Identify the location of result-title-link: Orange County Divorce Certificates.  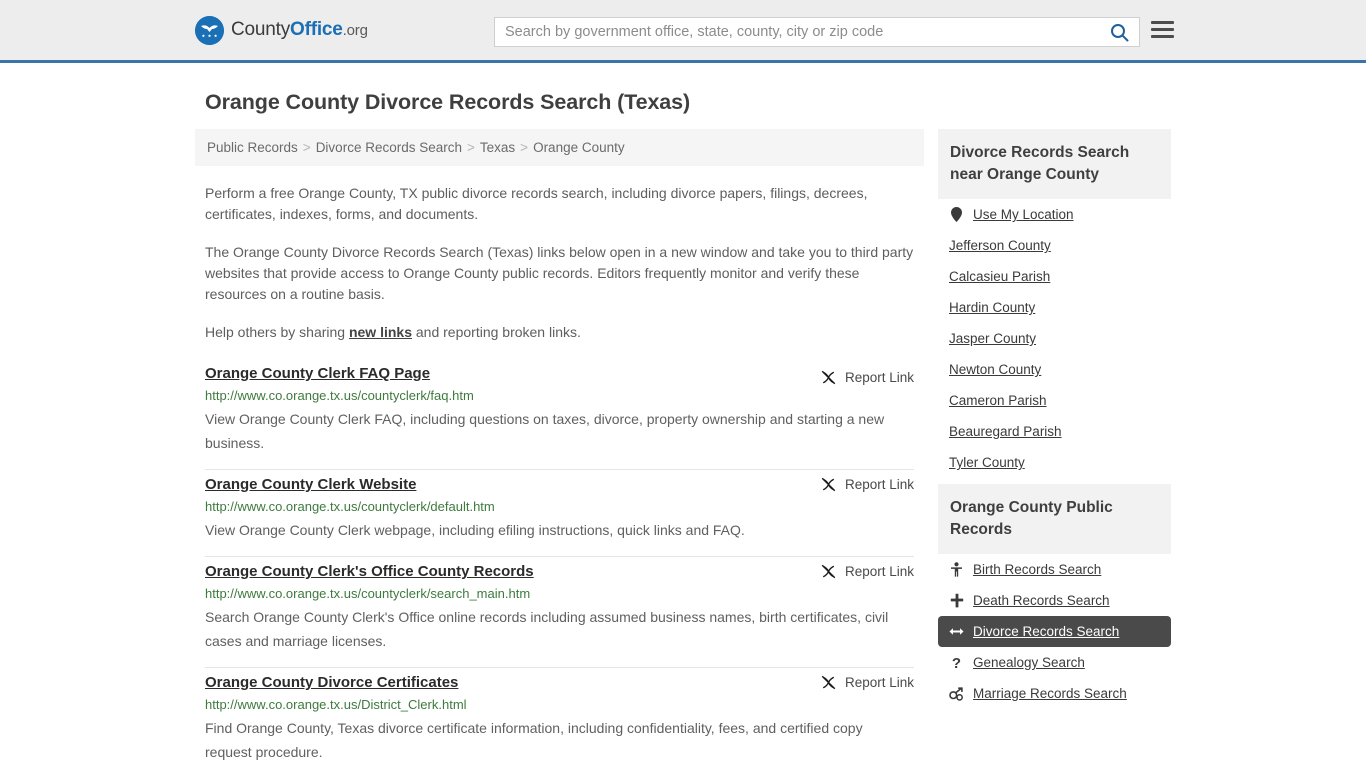
(331, 682).